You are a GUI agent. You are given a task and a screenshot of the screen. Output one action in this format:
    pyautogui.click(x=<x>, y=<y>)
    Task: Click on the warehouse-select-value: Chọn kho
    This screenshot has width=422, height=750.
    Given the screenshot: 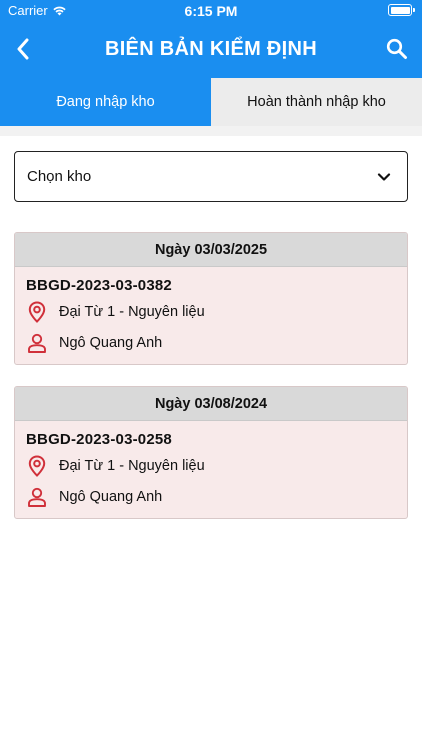 What is the action you would take?
    pyautogui.click(x=59, y=176)
    